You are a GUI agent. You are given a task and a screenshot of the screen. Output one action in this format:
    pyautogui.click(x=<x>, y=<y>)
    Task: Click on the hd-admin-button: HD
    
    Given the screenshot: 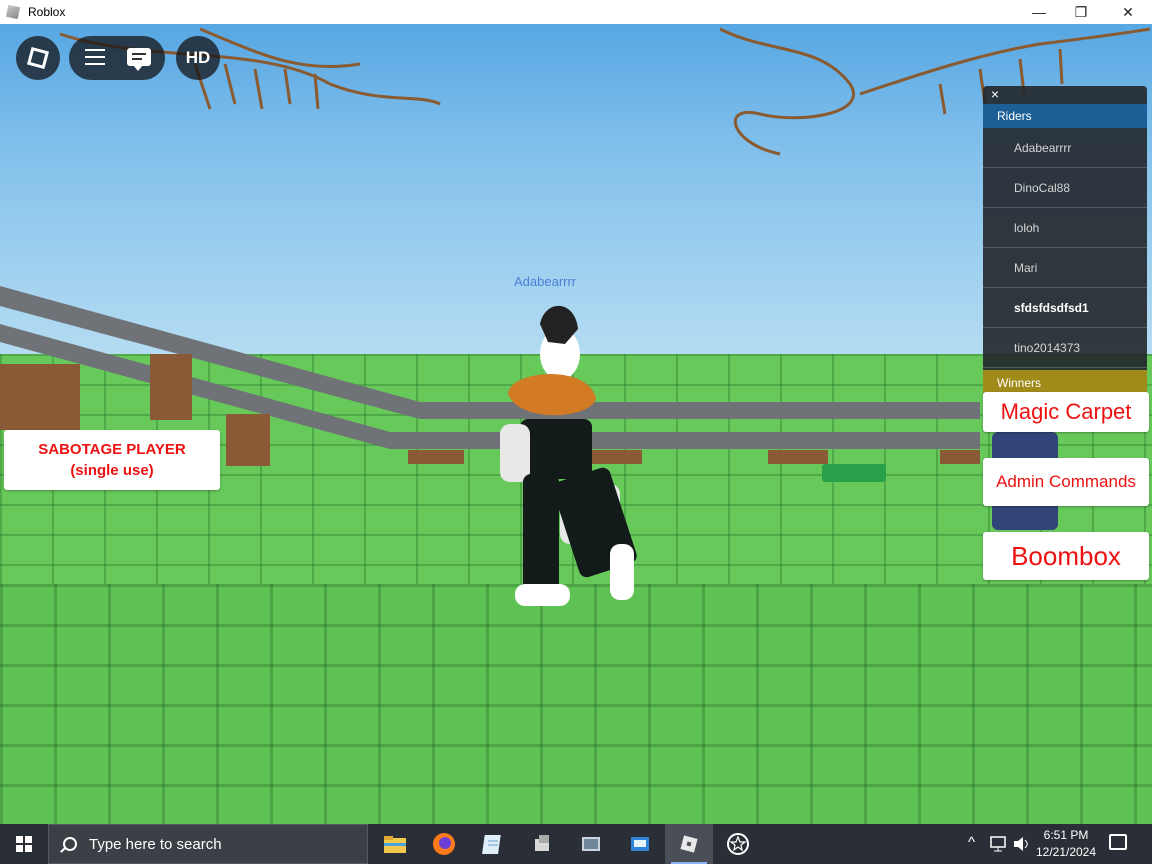 What is the action you would take?
    pyautogui.click(x=198, y=58)
    